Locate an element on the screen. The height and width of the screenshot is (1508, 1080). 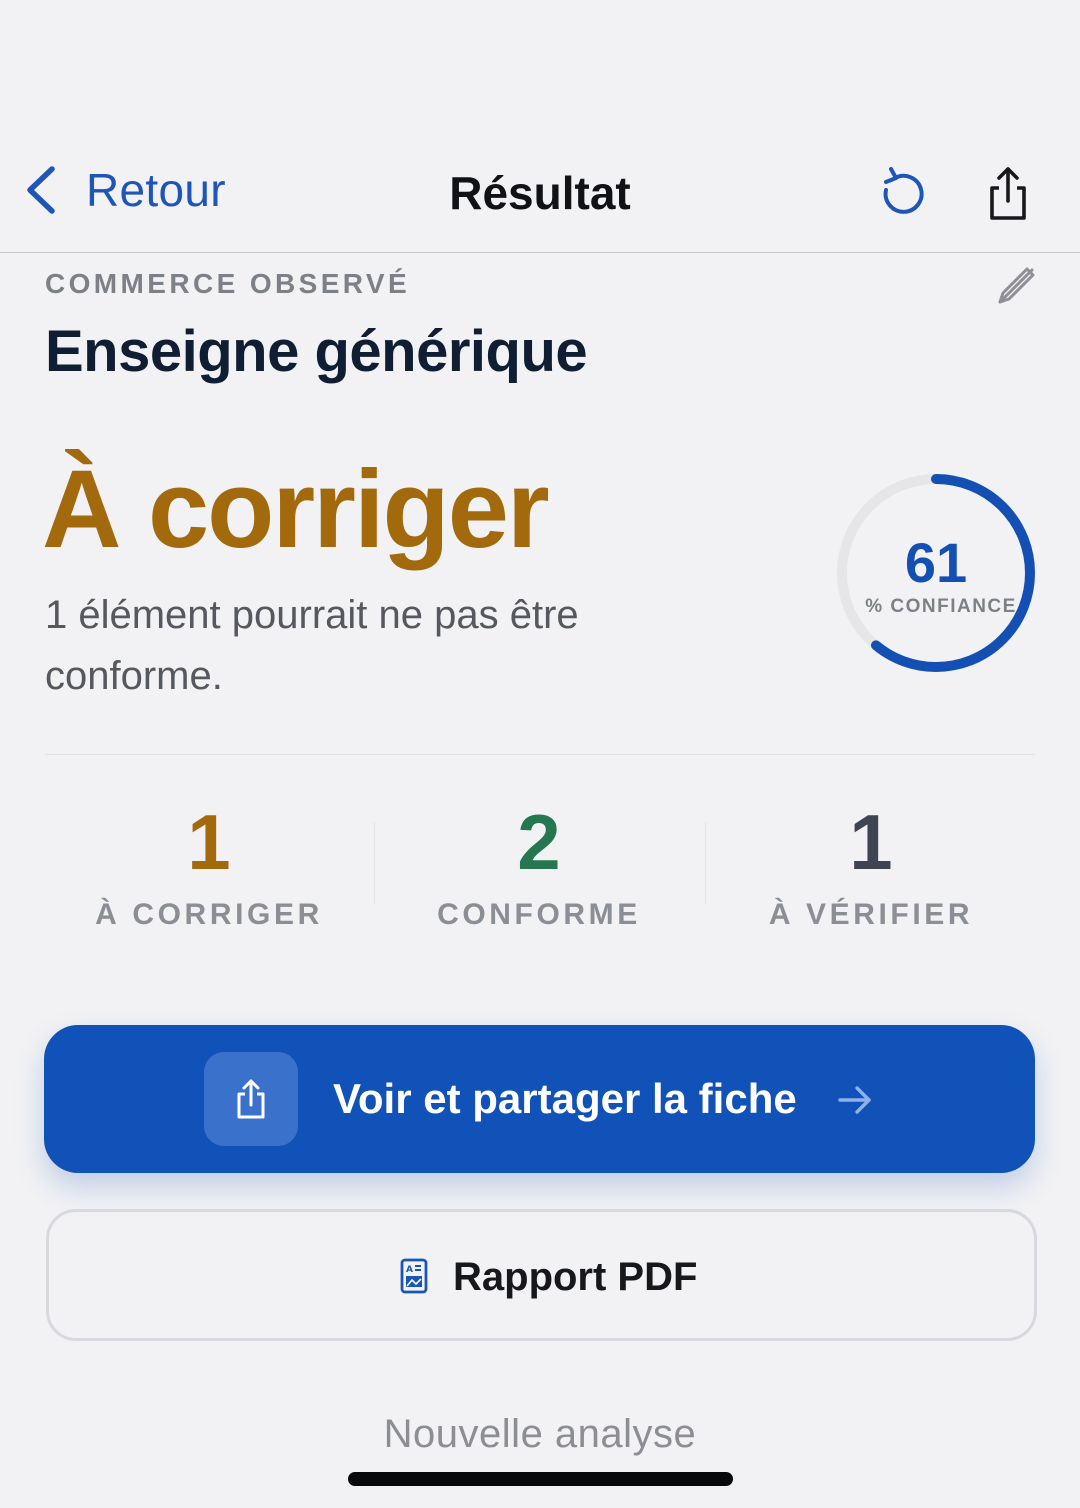
confidence-gauge: 61 % CONFIANCE is located at coordinates (936, 573).